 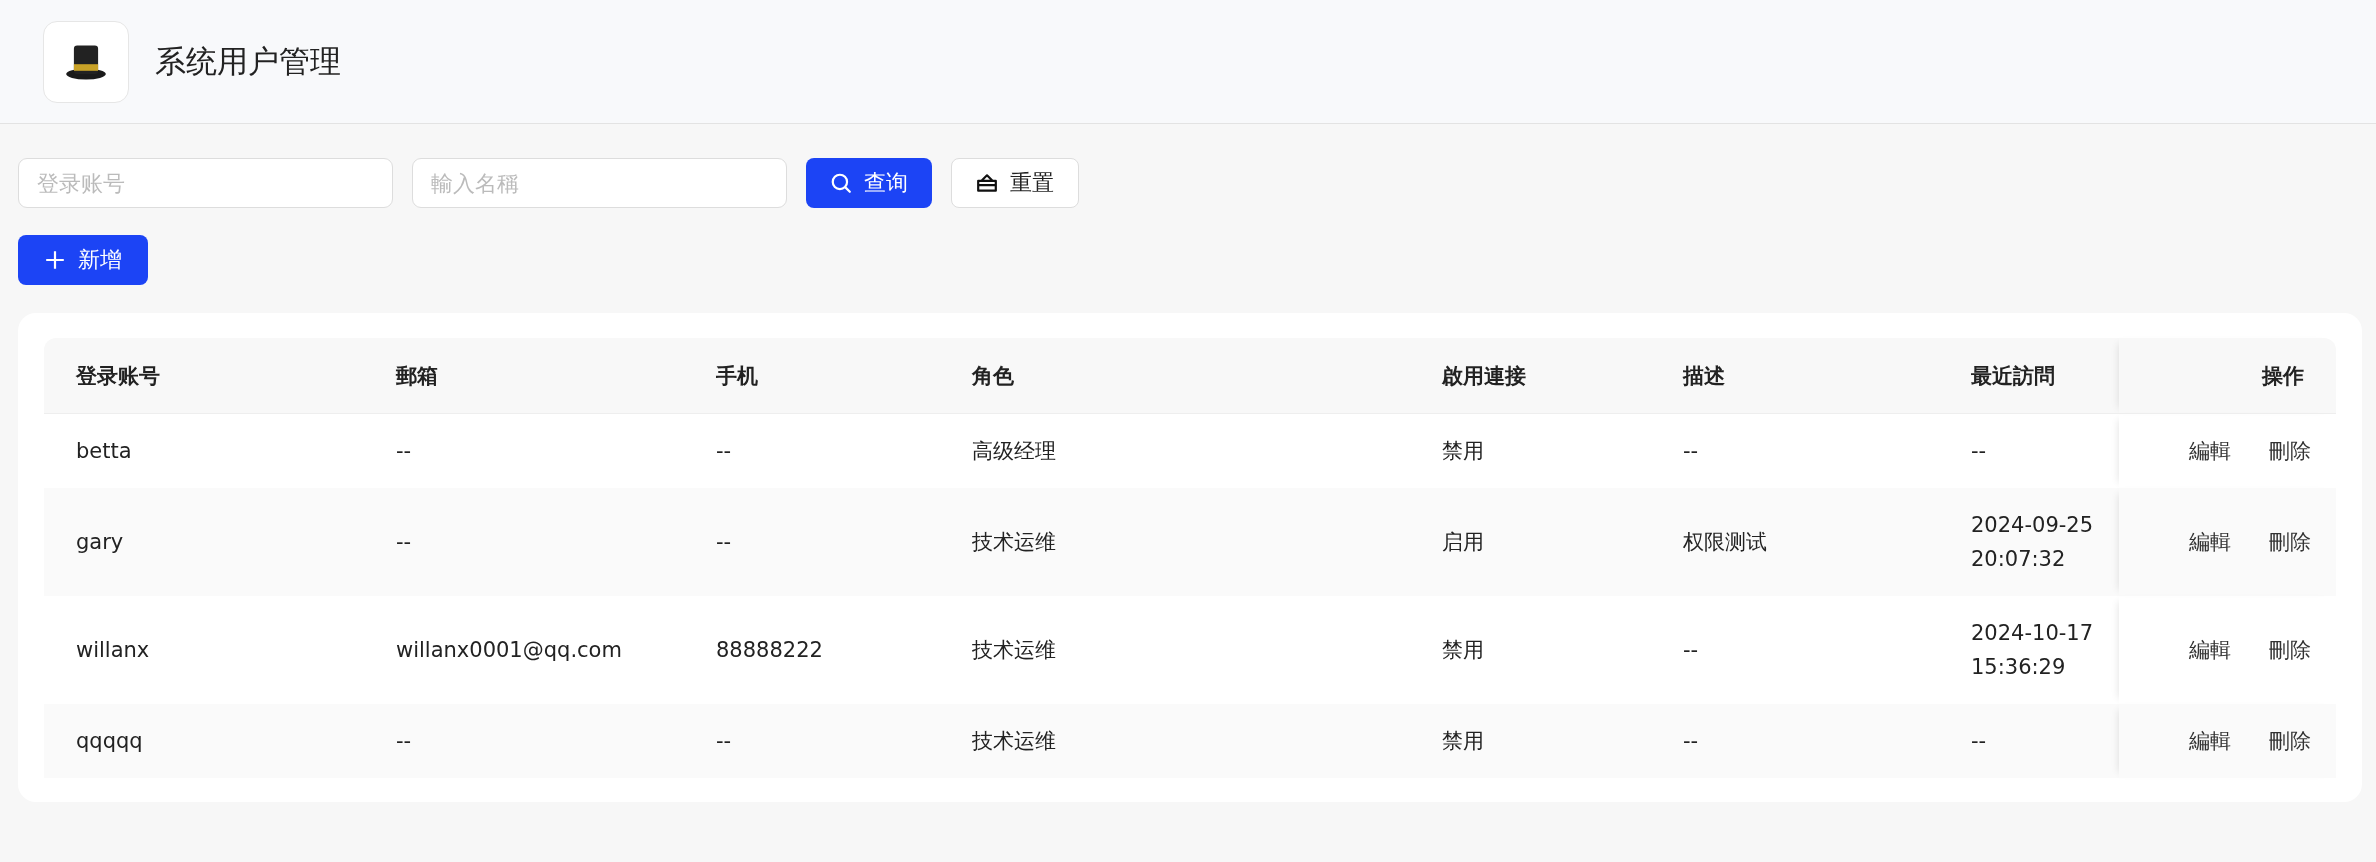 I want to click on column-header: 啟用連接, so click(x=1530, y=376).